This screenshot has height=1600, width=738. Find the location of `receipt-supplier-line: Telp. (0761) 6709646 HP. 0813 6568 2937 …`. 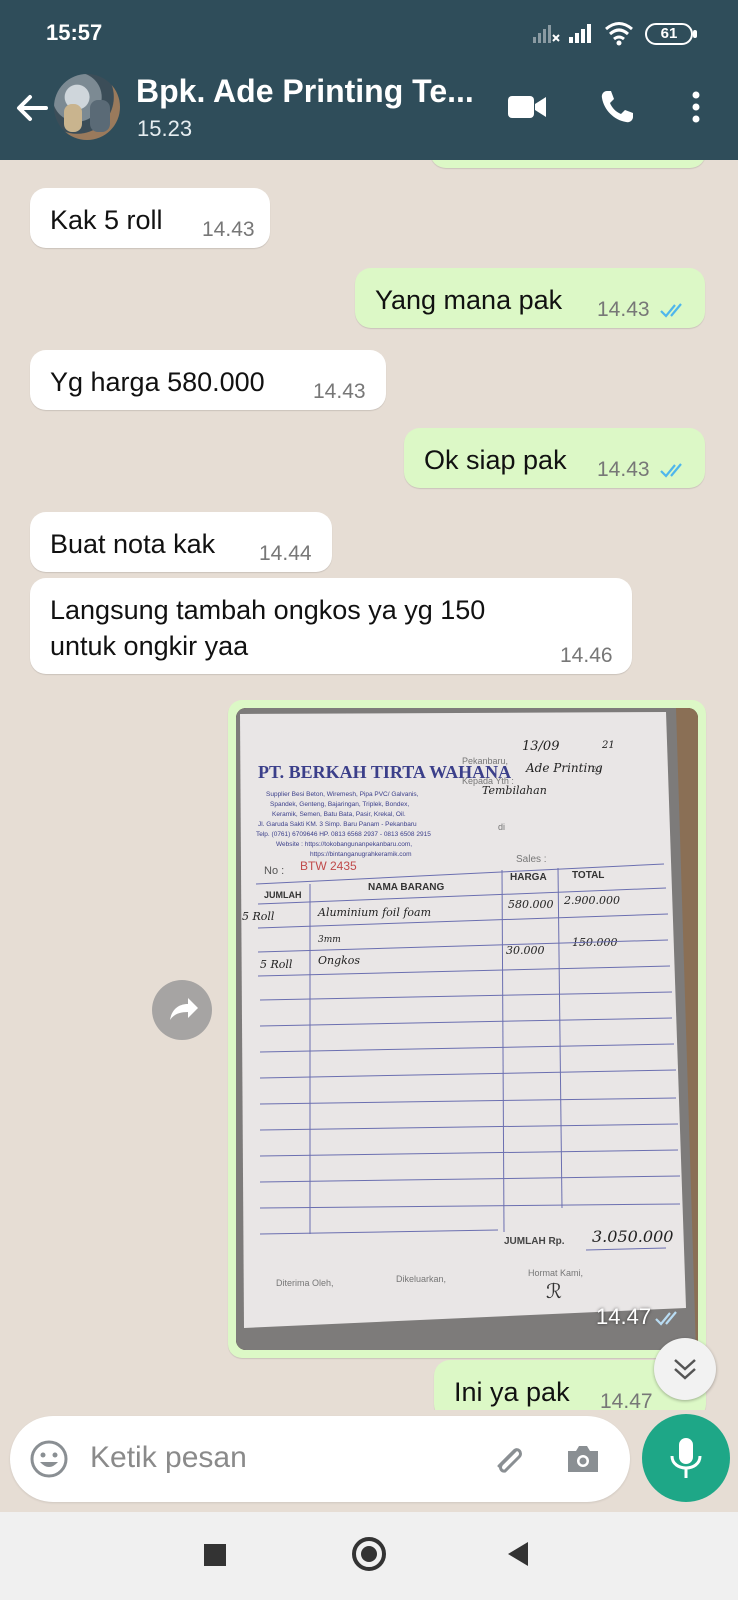

receipt-supplier-line: Telp. (0761) 6709646 HP. 0813 6568 2937 … is located at coordinates (343, 834).